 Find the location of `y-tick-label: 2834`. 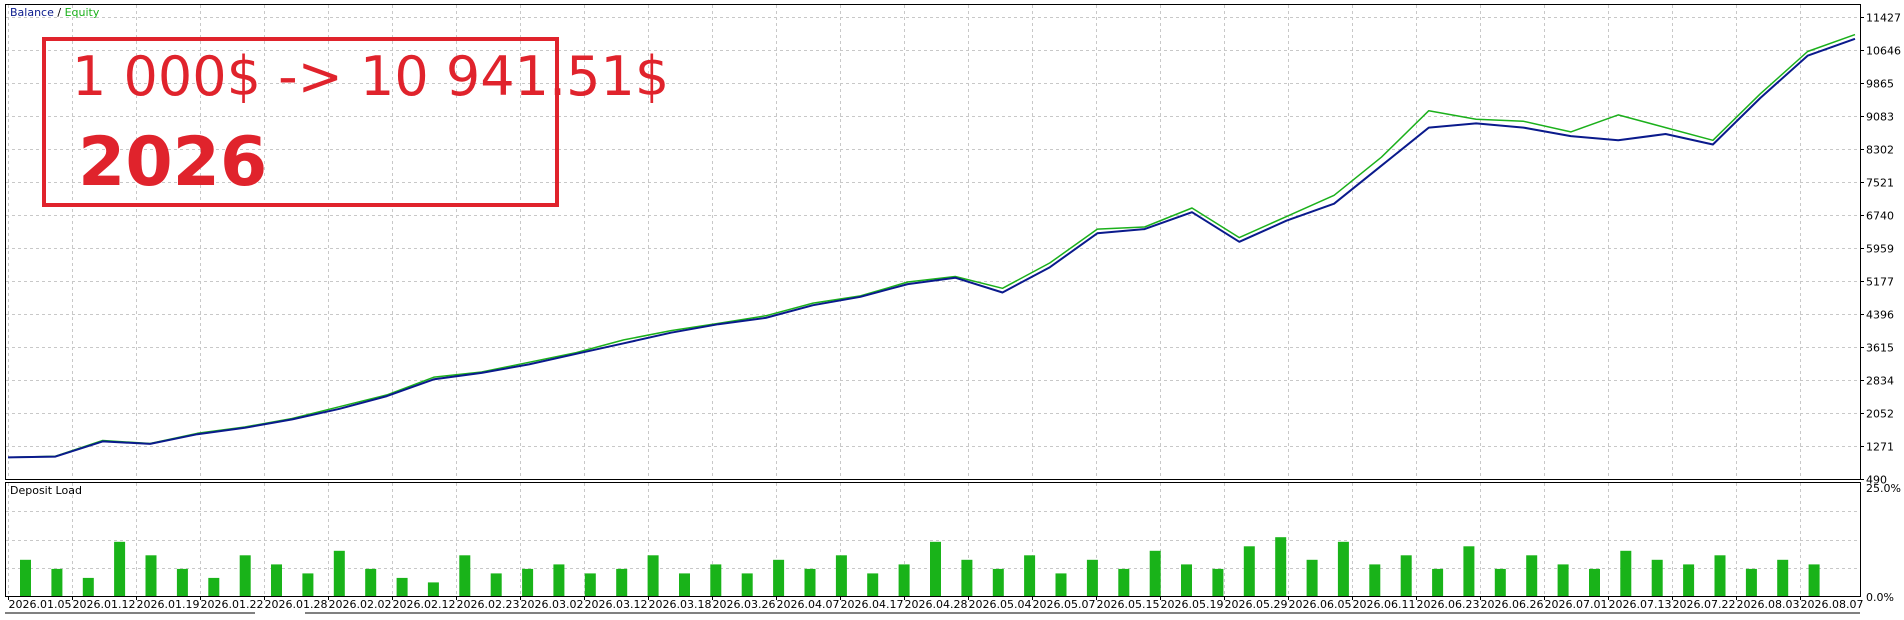

y-tick-label: 2834 is located at coordinates (1880, 381).